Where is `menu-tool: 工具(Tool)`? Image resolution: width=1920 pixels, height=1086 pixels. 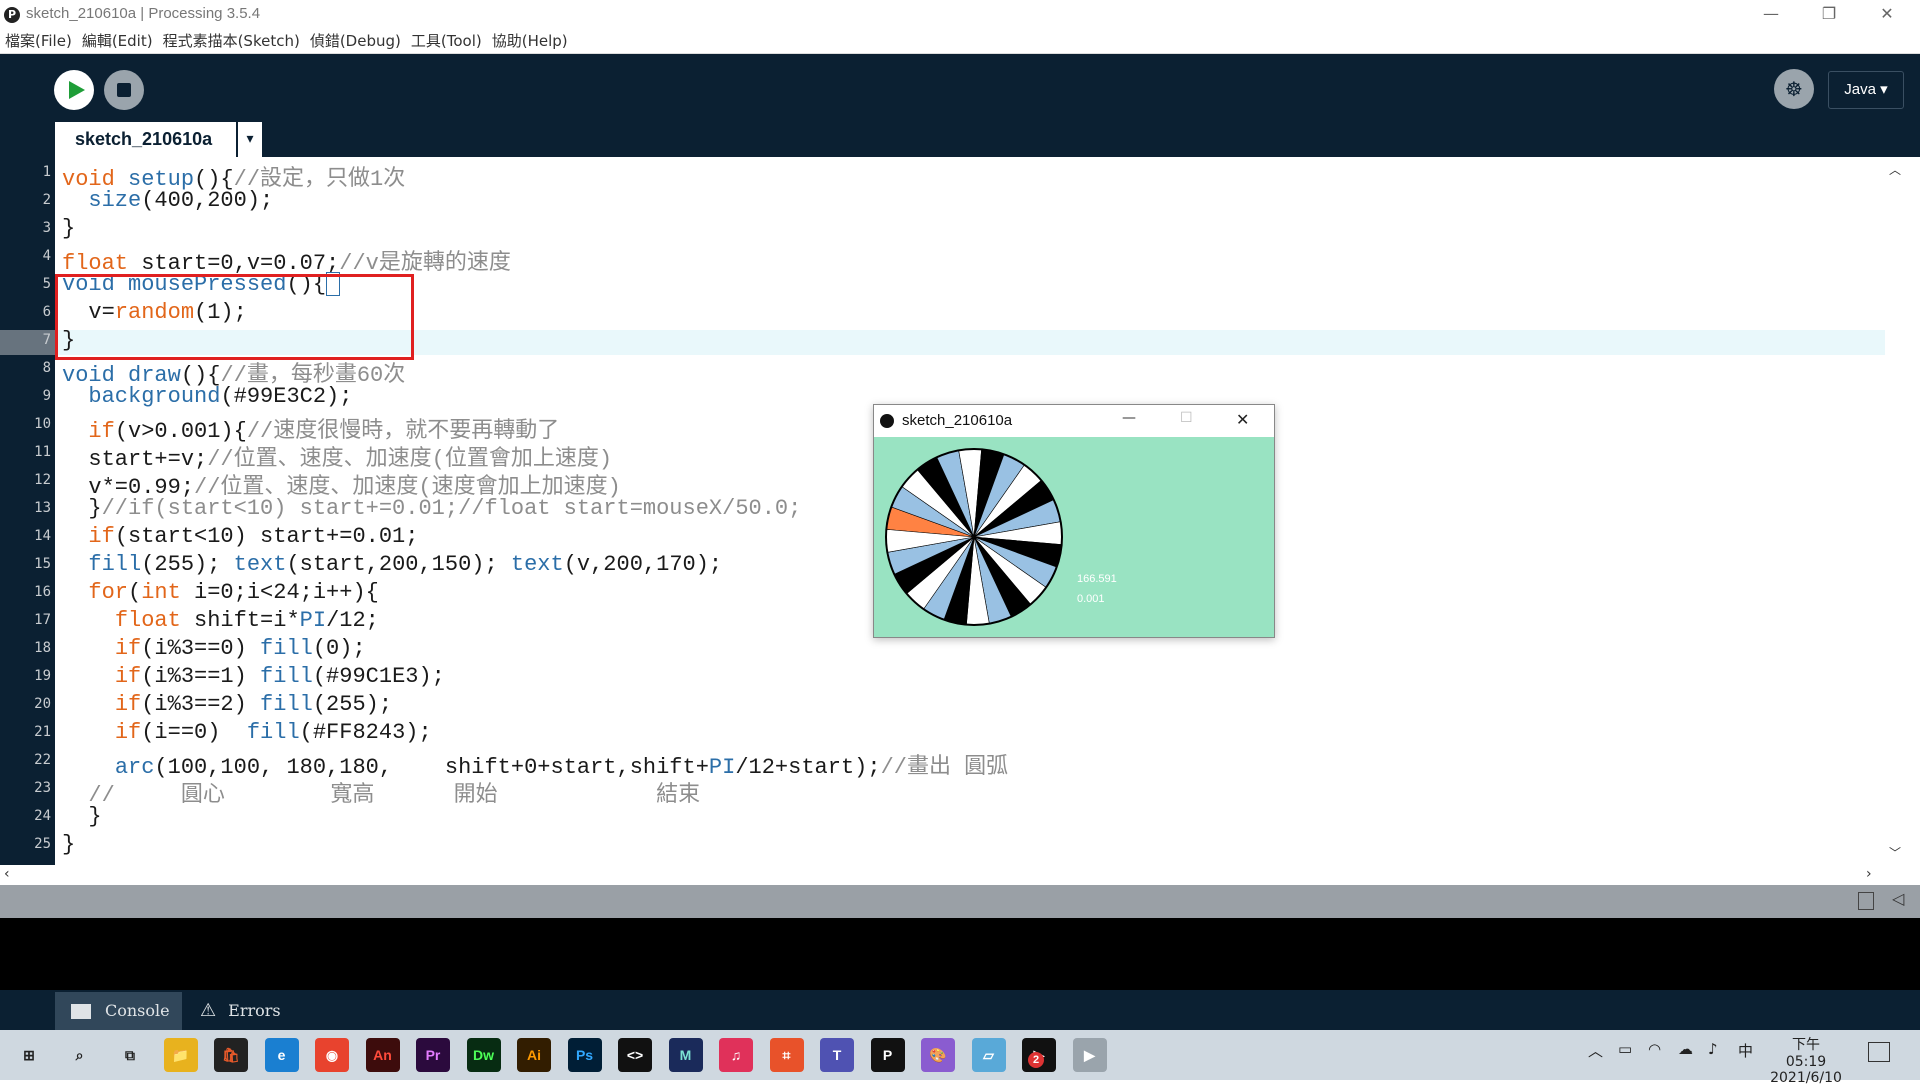
menu-tool: 工具(Tool) is located at coordinates (446, 41).